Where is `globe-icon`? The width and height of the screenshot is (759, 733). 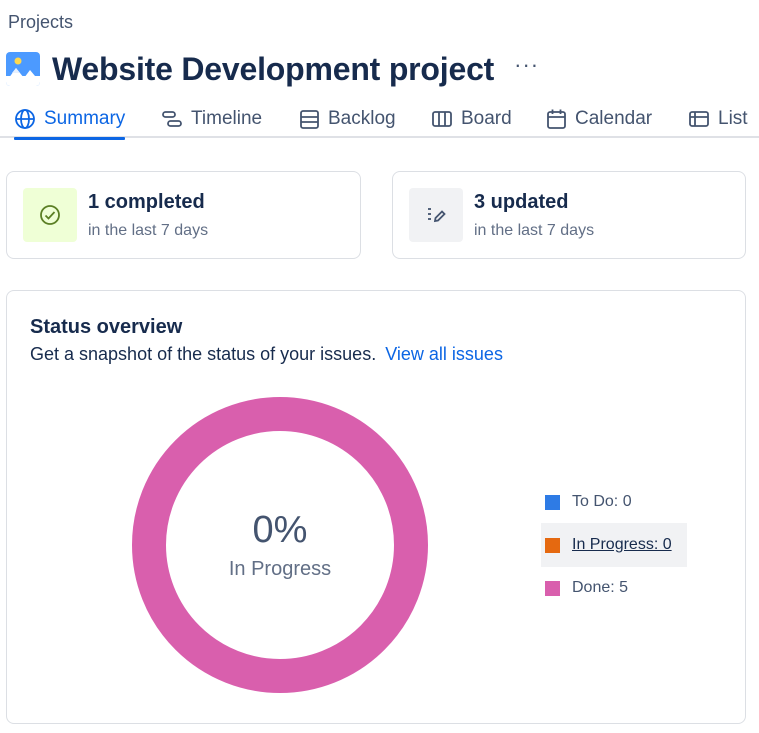
globe-icon is located at coordinates (25, 119).